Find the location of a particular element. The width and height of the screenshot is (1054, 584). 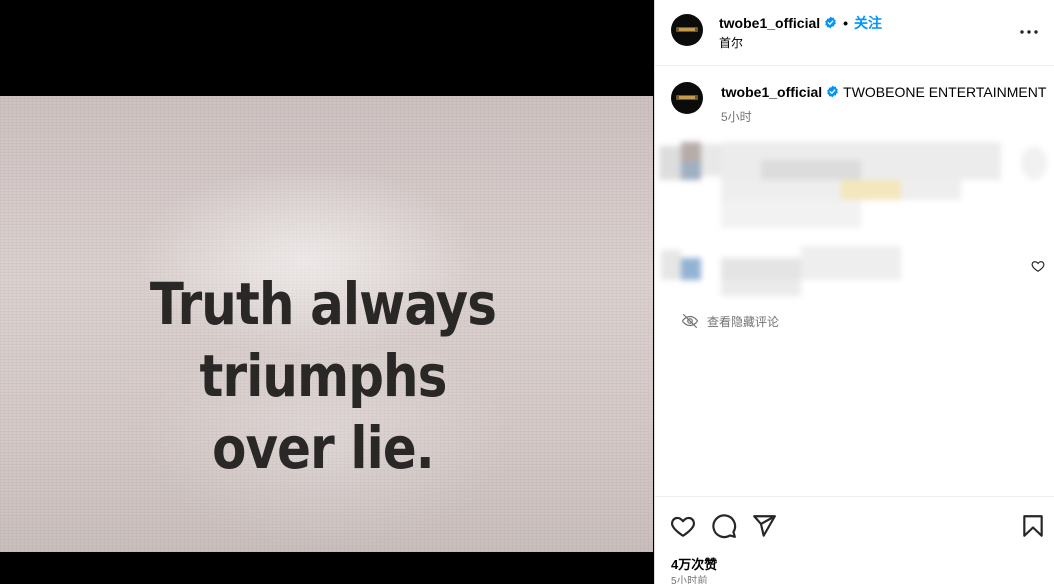

caption-line: twobe1_official TWOBEONE ENTERTAINMENT is located at coordinates (883, 92).